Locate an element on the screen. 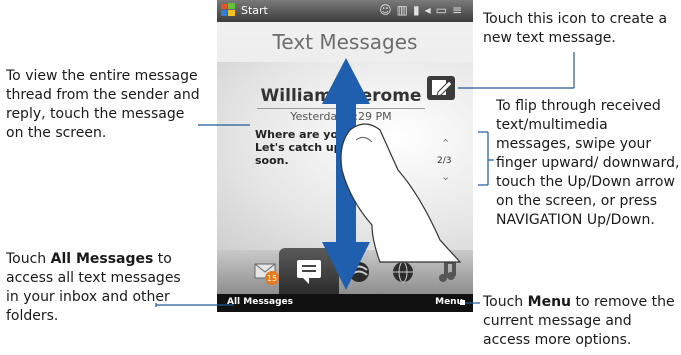  up-arrow-icon: ⌃ is located at coordinates (445, 143).